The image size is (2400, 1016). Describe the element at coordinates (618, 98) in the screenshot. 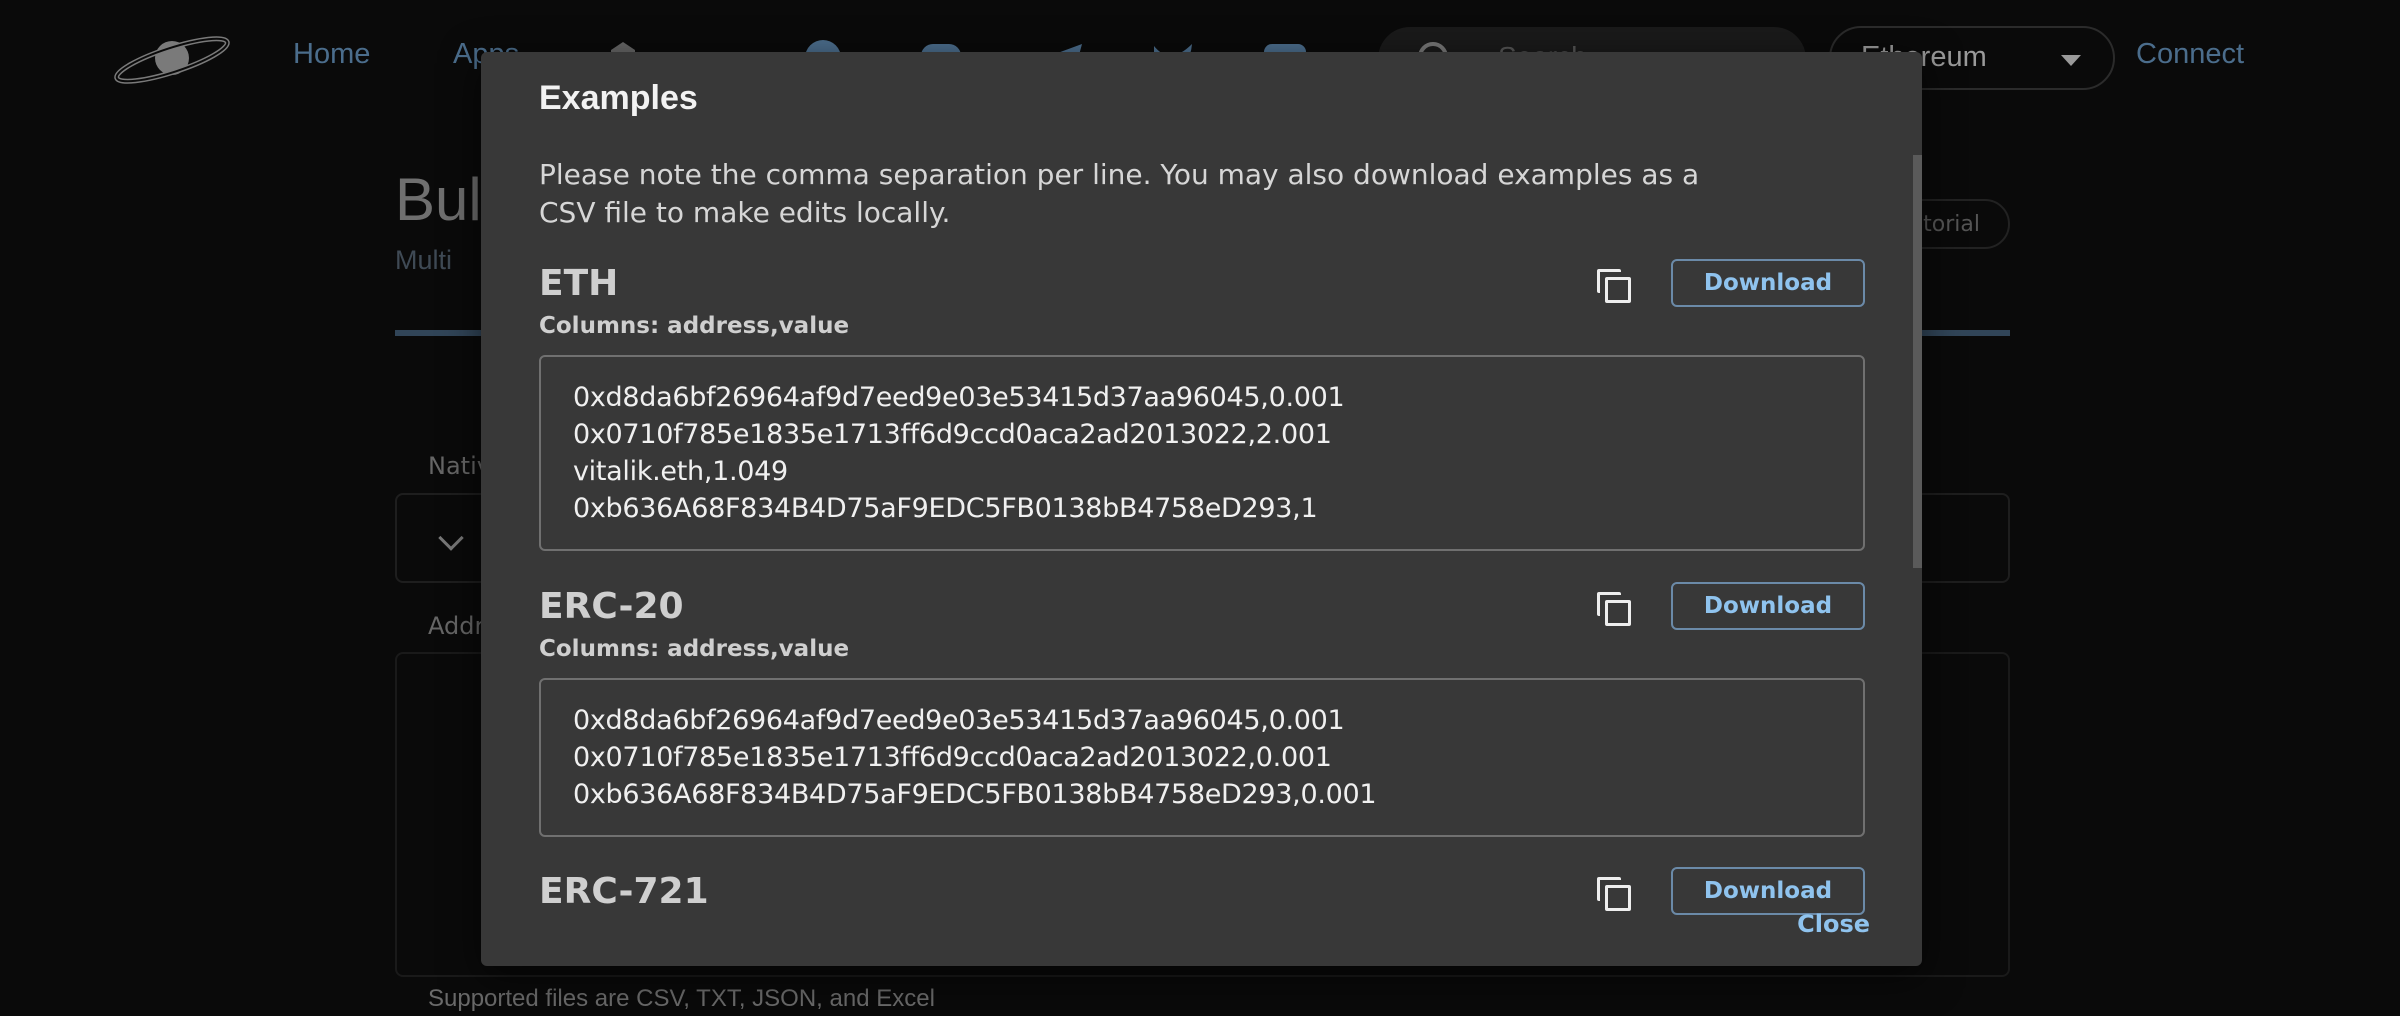

I see `dialog-title: Examples` at that location.